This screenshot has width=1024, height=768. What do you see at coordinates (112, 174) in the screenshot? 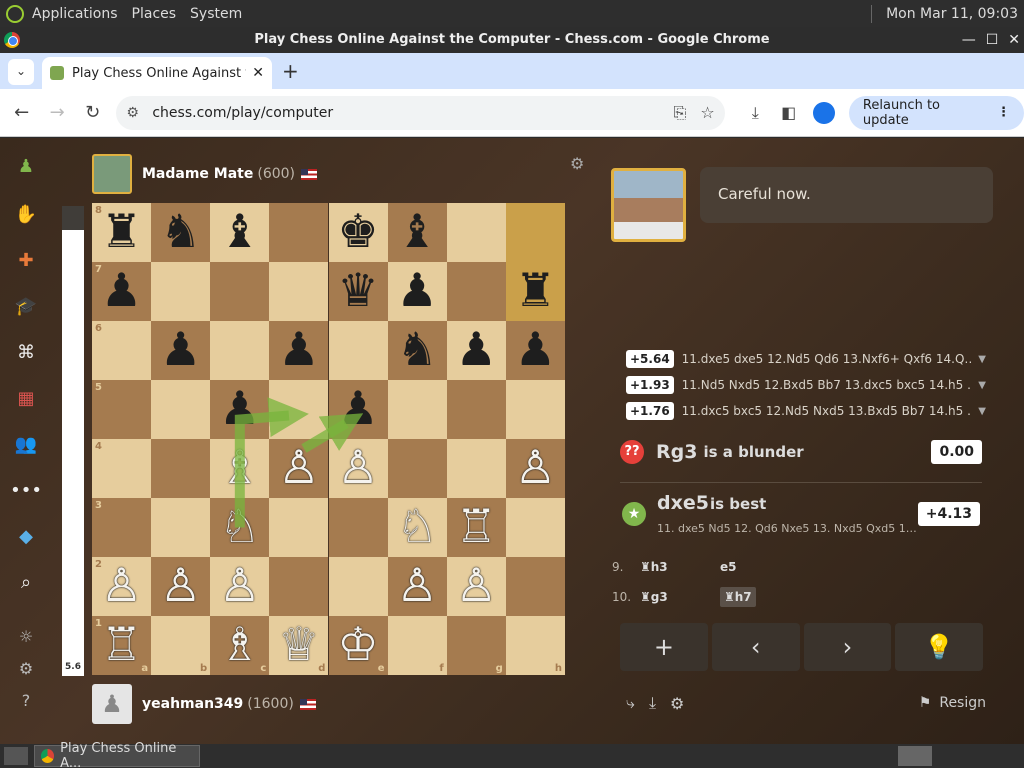
I see `opponent-avatar` at bounding box center [112, 174].